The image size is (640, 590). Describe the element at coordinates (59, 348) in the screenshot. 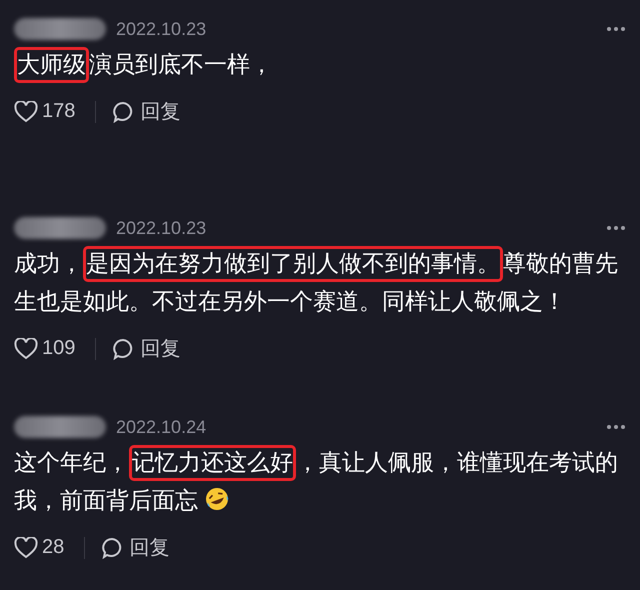

I see `like-count: 109` at that location.